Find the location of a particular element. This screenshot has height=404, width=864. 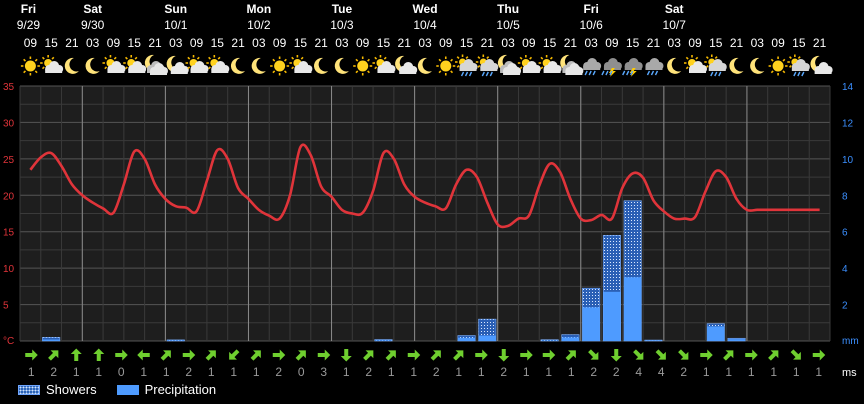

day-label: Sat is located at coordinates (92, 9).